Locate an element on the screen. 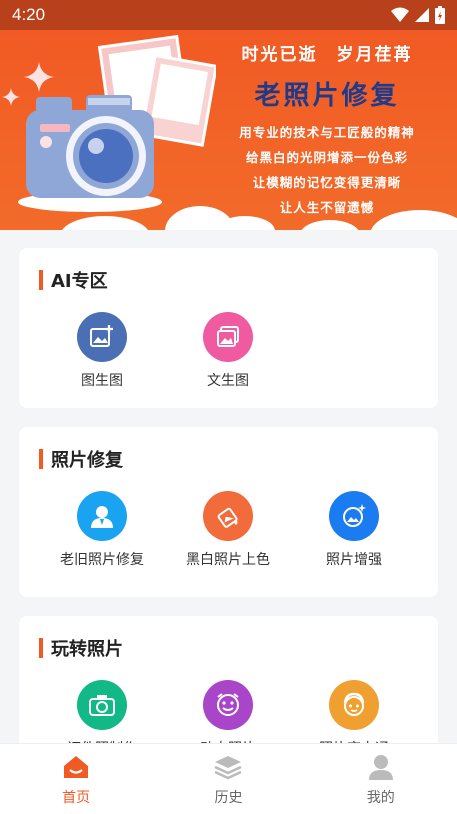 This screenshot has width=457, height=814. nav-mine: 我的 is located at coordinates (381, 779).